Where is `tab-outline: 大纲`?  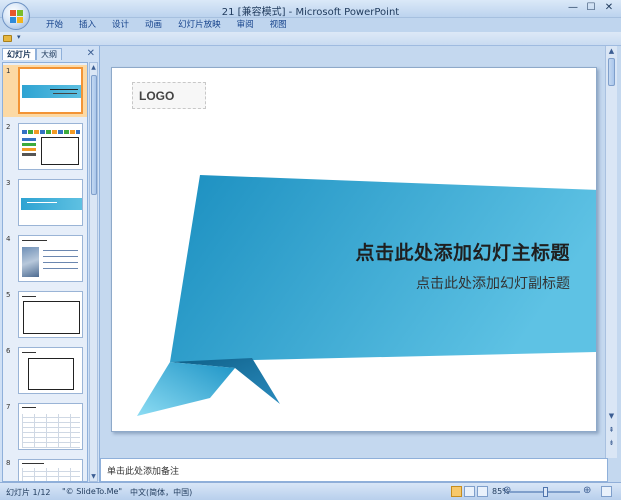
tab-outline: 大纲 is located at coordinates (49, 54).